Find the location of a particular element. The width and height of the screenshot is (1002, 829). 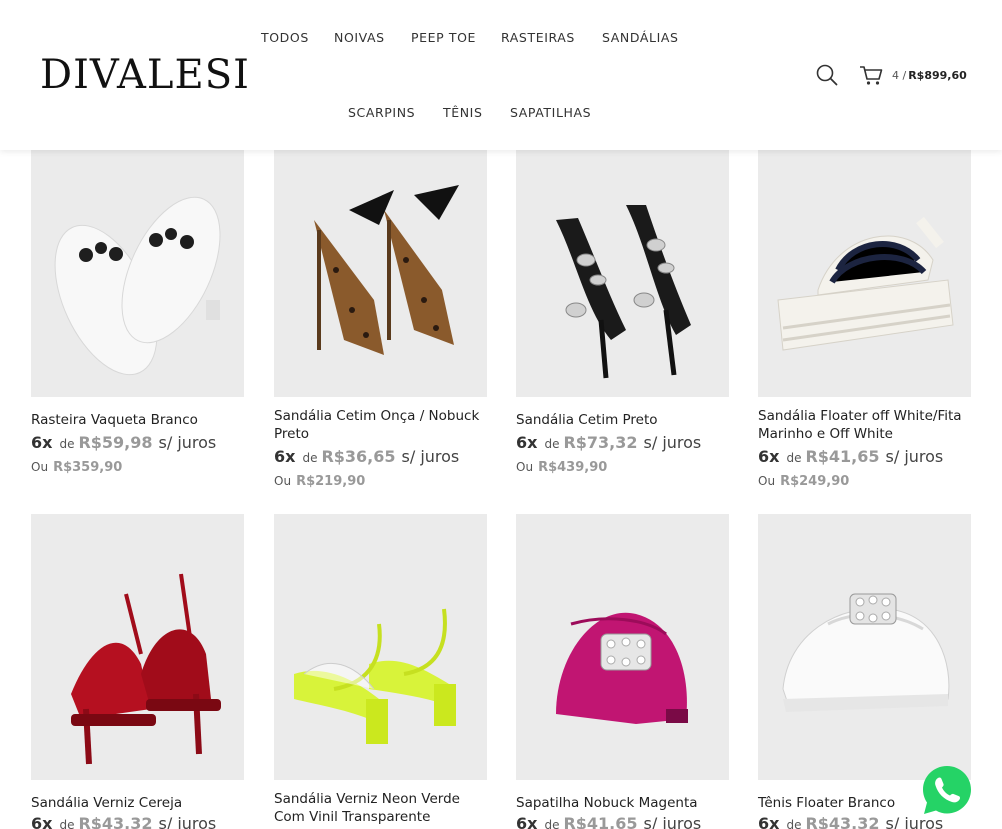

cart-button: 4 / R$899,60 is located at coordinates (912, 75).